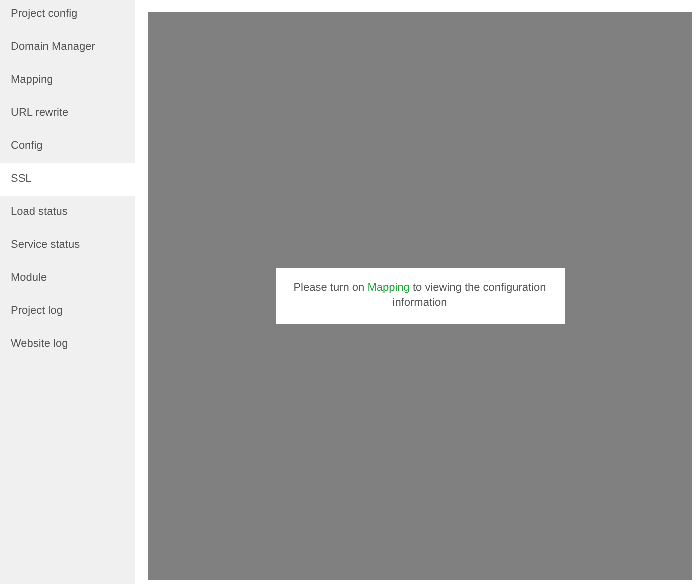 The height and width of the screenshot is (584, 697). Describe the element at coordinates (67, 146) in the screenshot. I see `sidebar-item: Config` at that location.